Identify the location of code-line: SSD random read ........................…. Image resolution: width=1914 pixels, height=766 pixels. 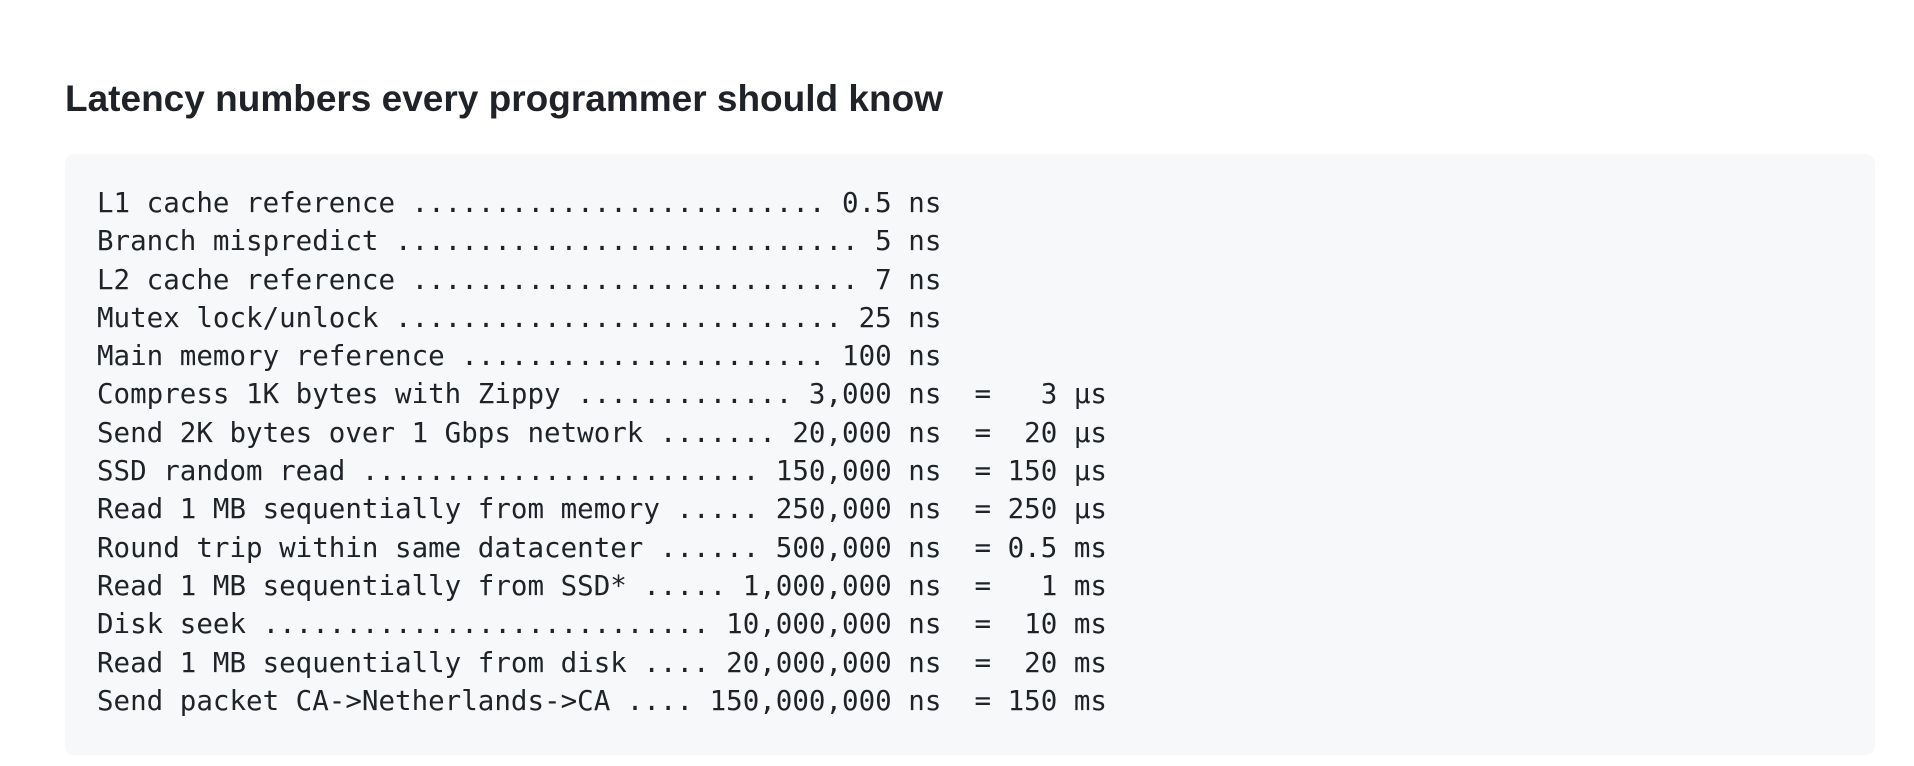
(602, 471).